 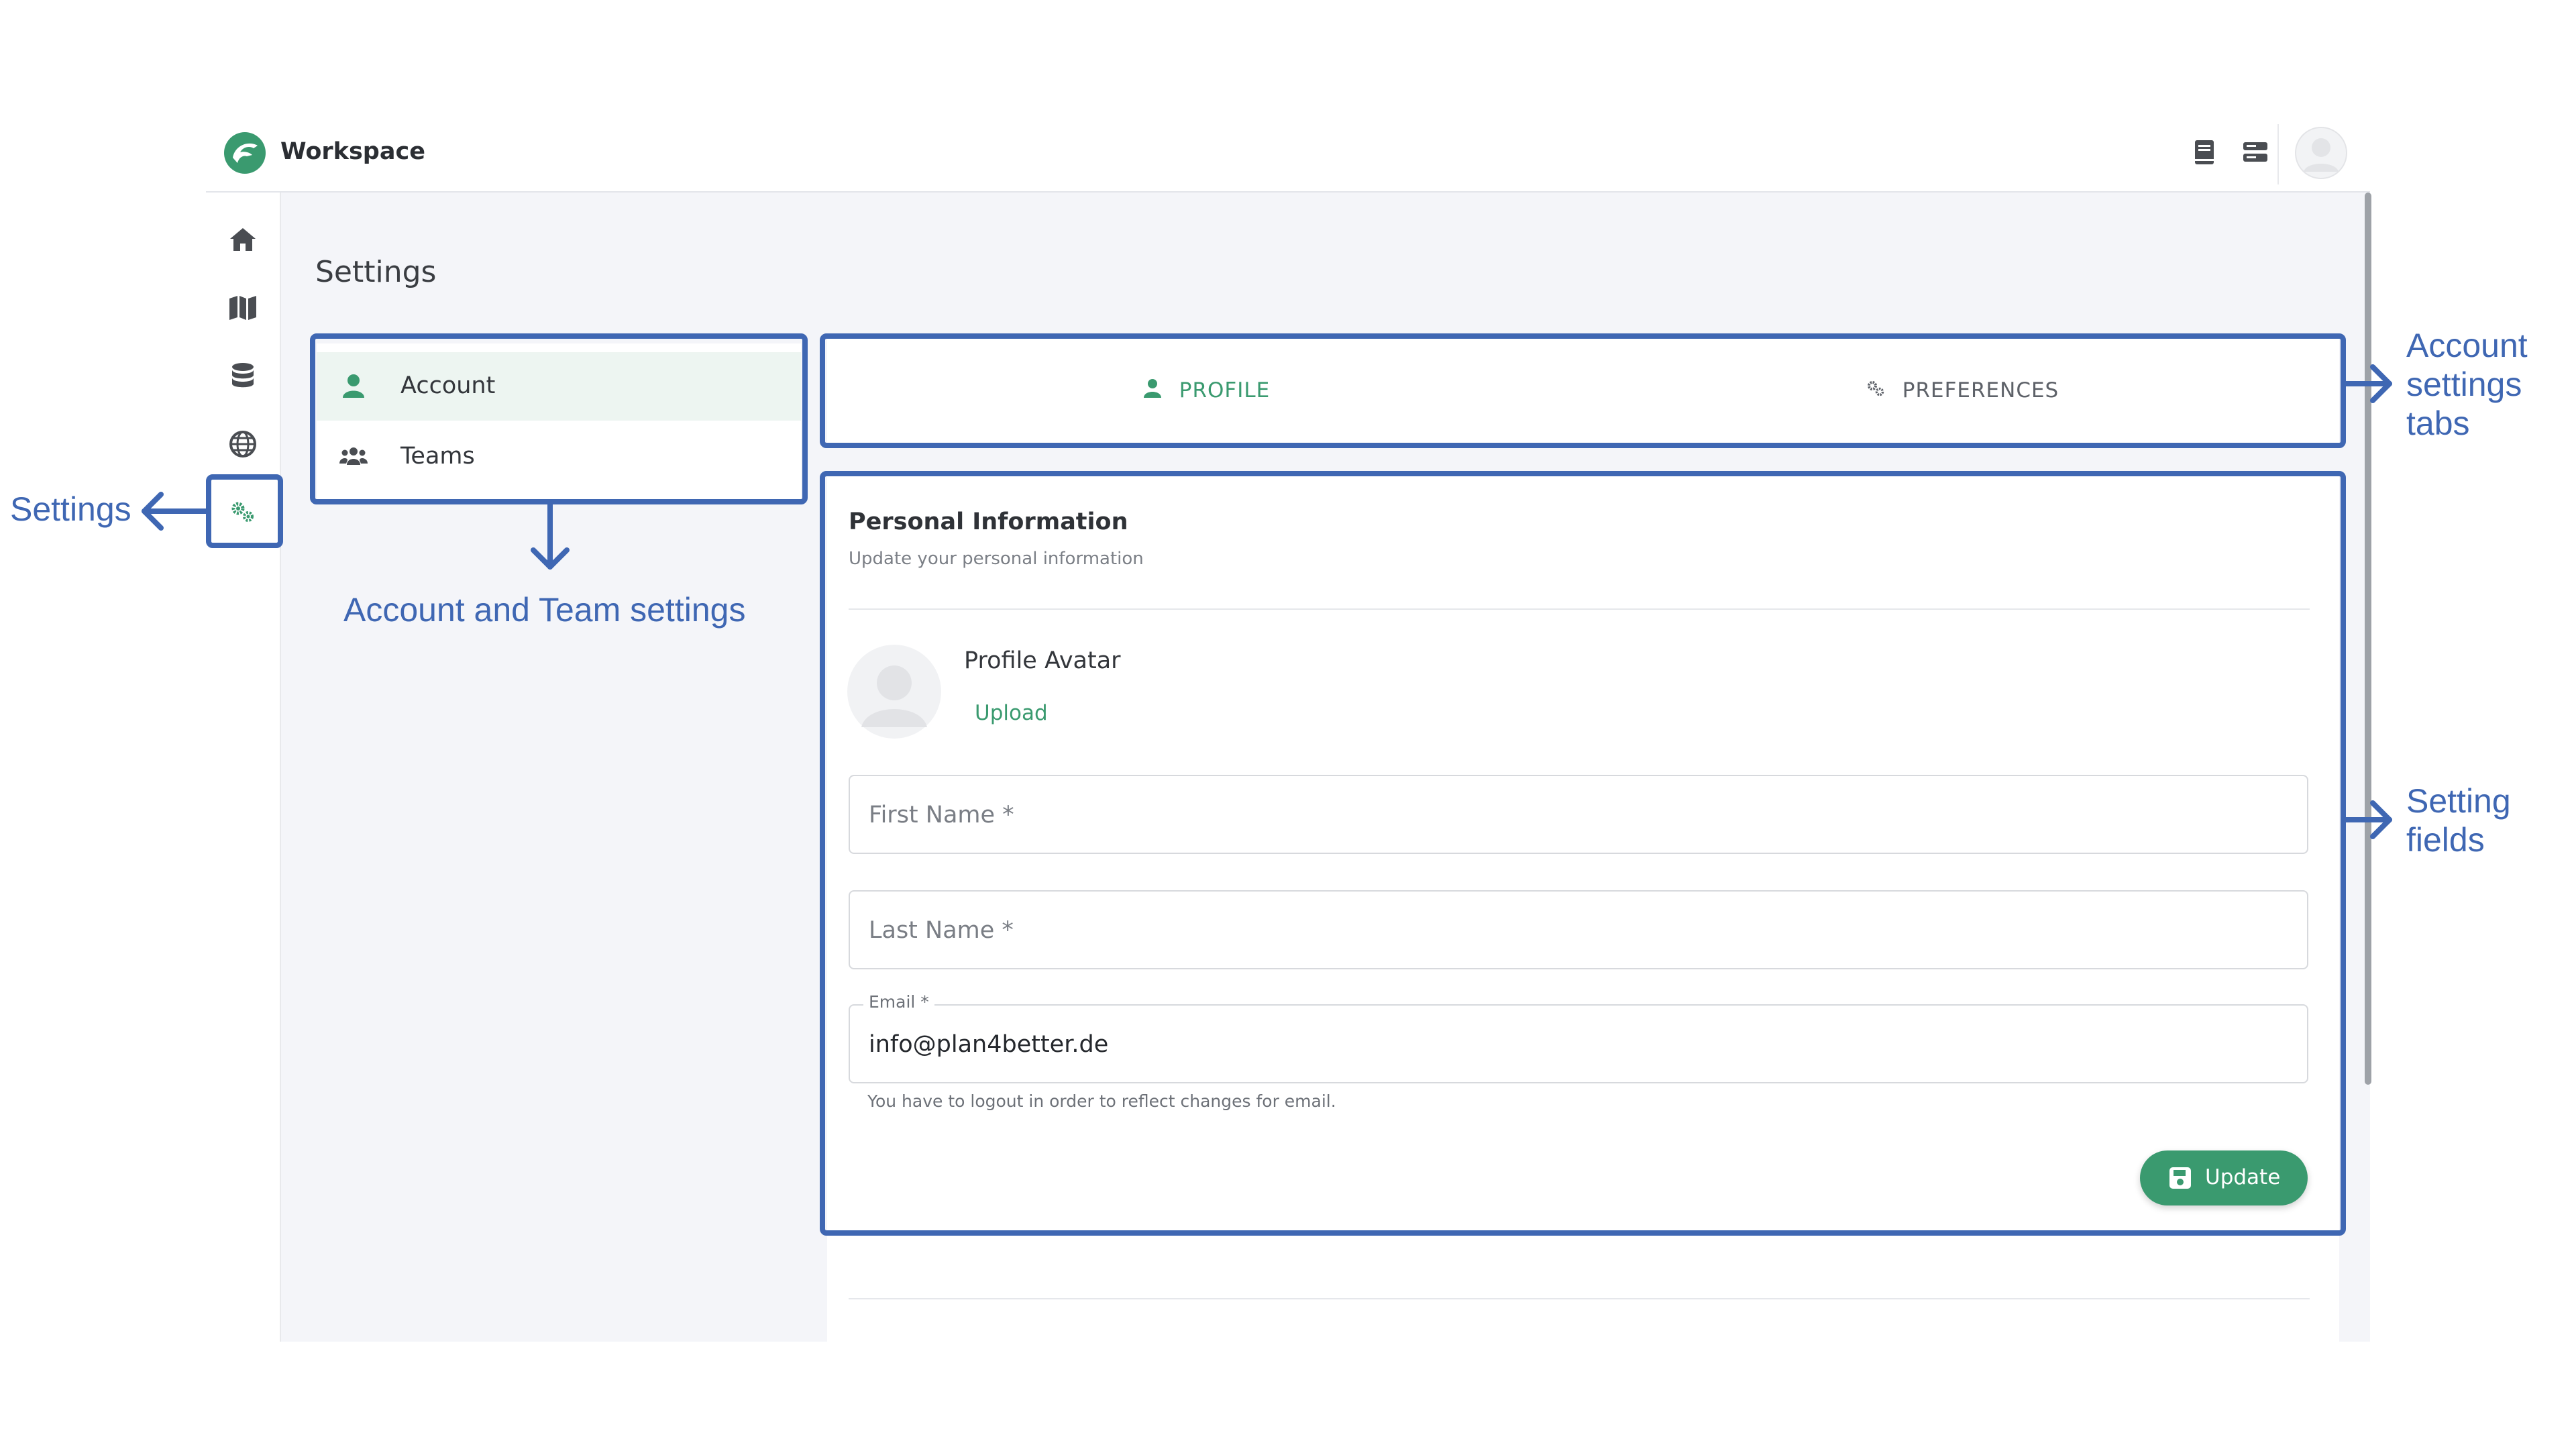 I want to click on annotation-settings: Settings, so click(x=70, y=509).